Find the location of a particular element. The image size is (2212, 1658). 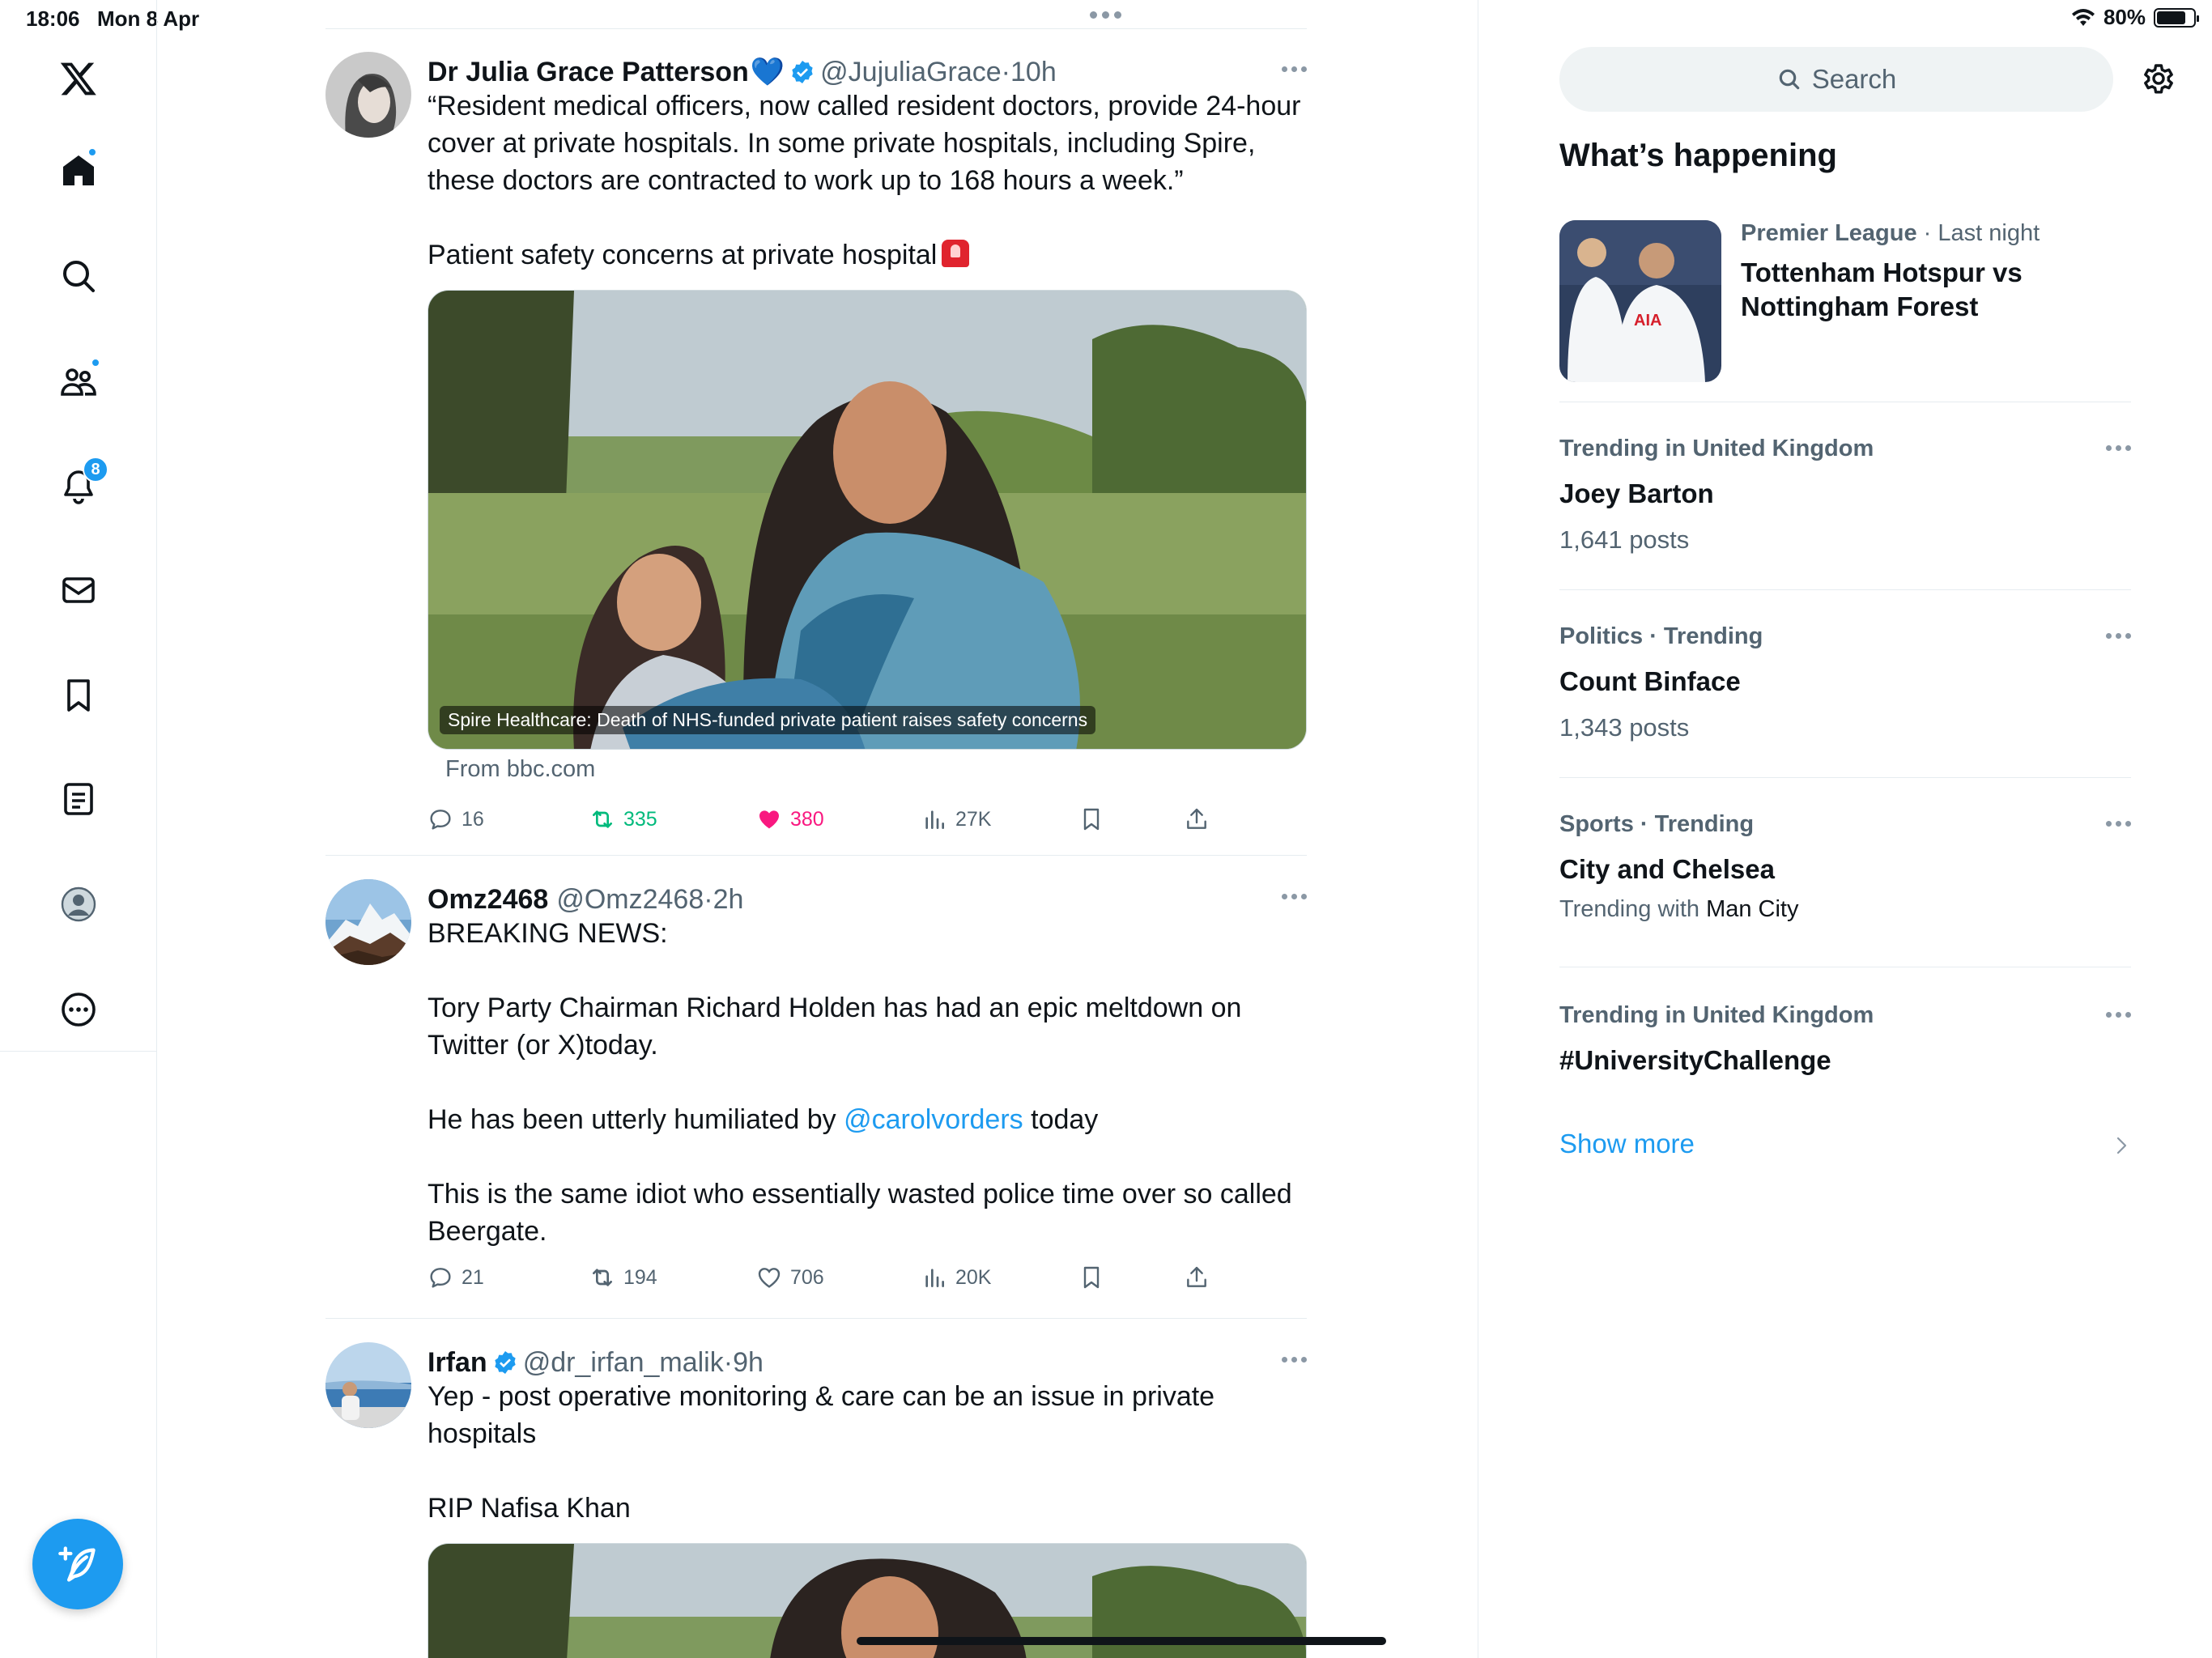

reply-count: 16 is located at coordinates (473, 819).